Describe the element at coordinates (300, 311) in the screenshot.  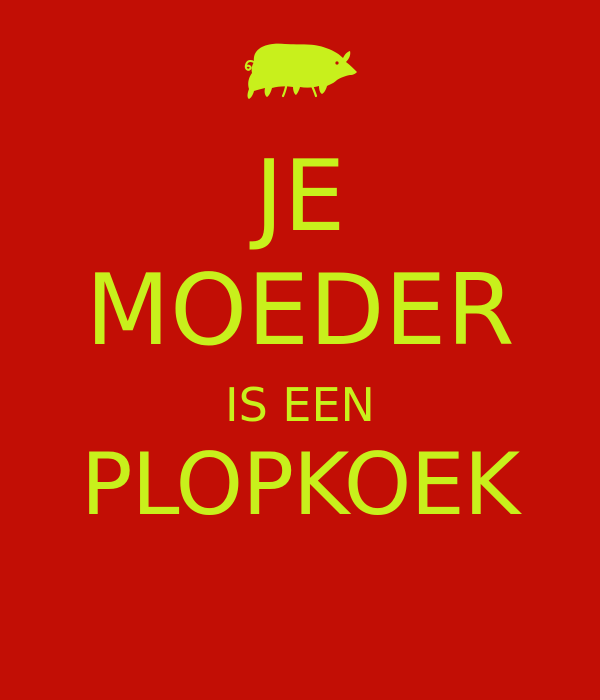
I see `headline-line-2: MOEDER` at that location.